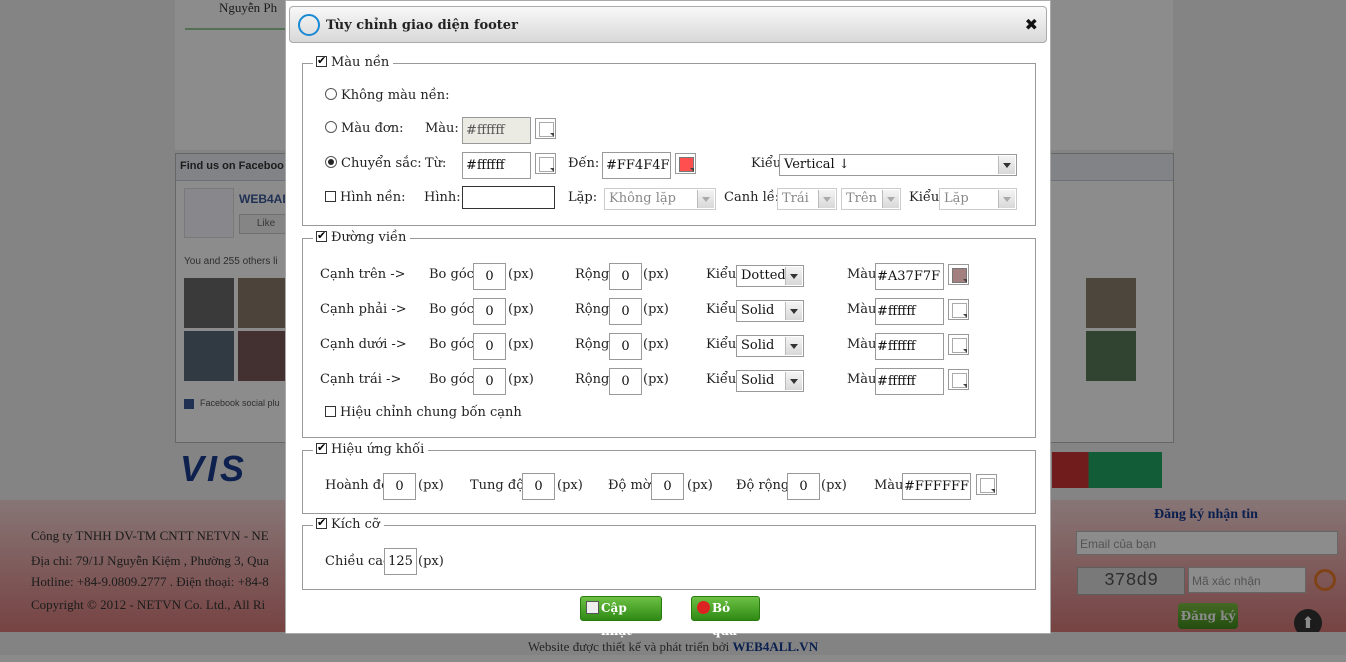  I want to click on align-v-select: Trên, so click(871, 199).